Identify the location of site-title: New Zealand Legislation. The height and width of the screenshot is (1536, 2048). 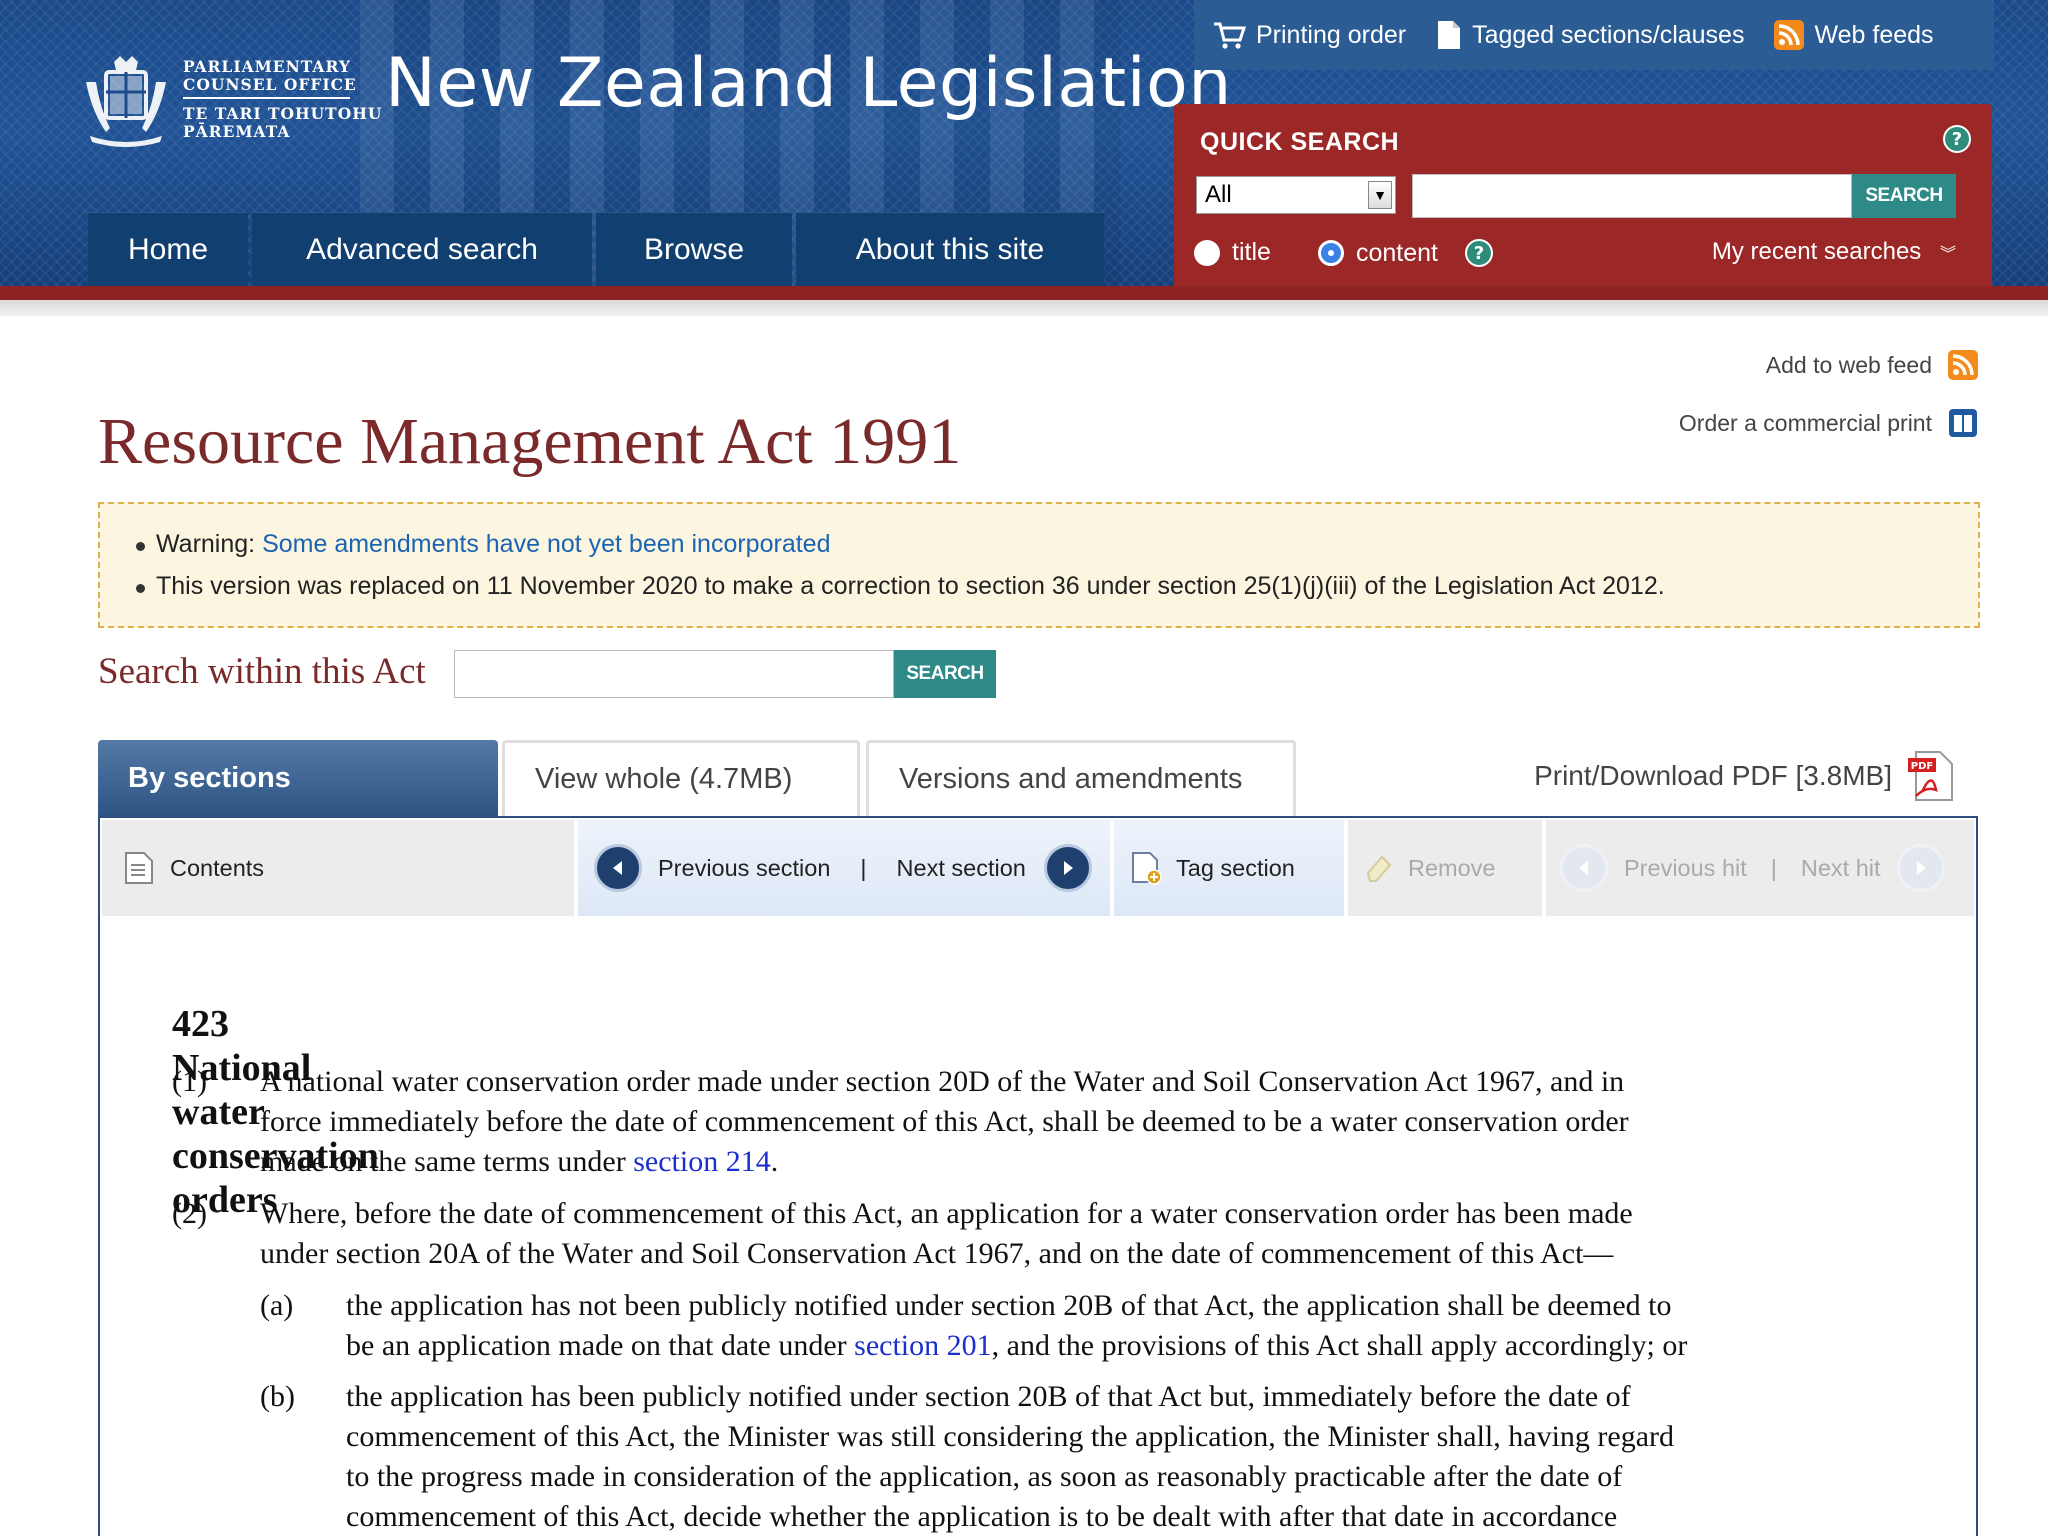
(808, 83).